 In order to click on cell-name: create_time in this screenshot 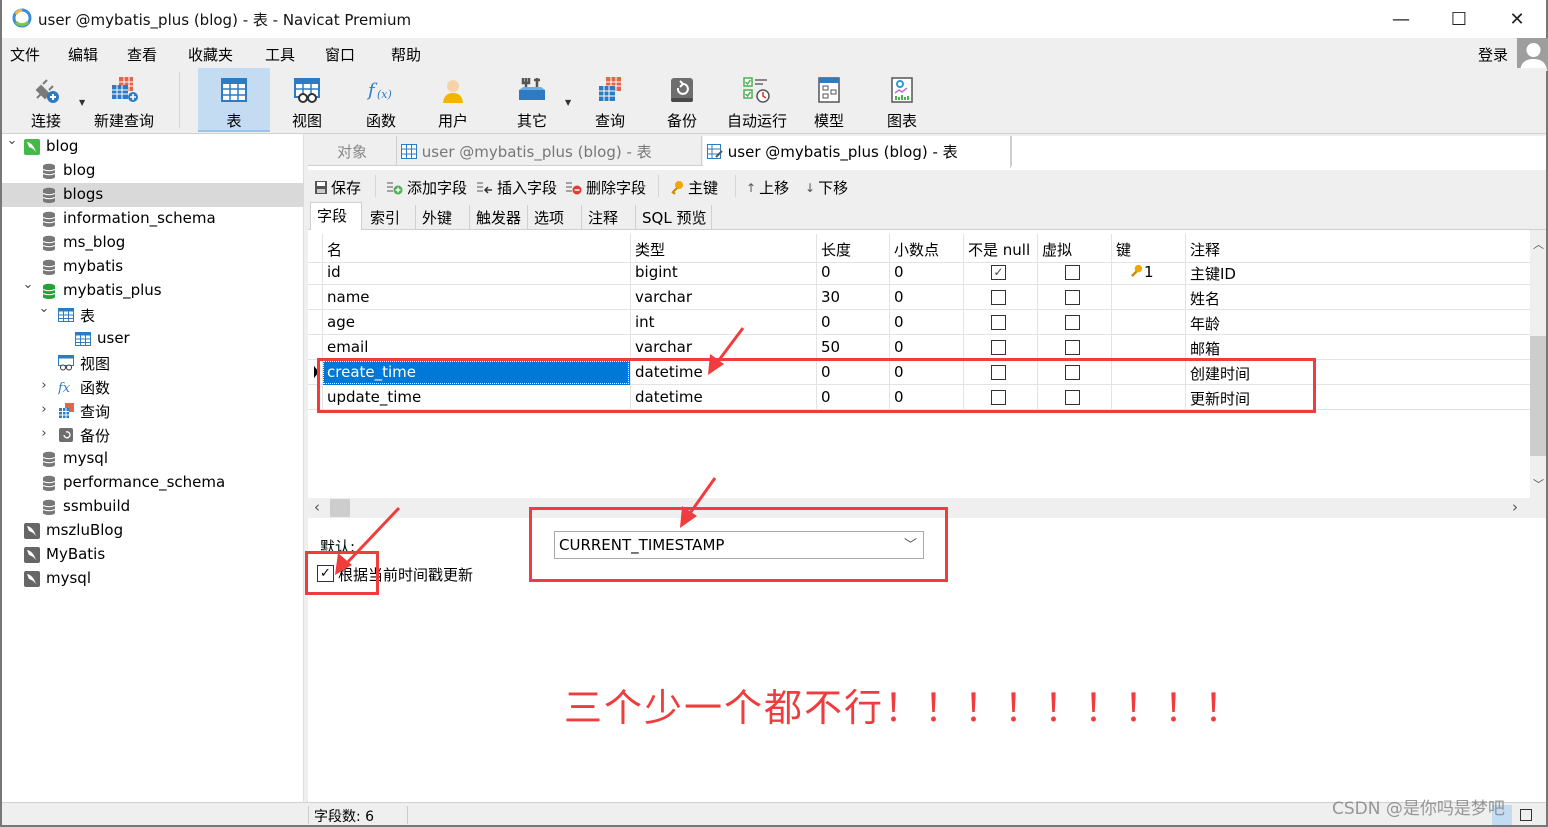, I will do `click(476, 372)`.